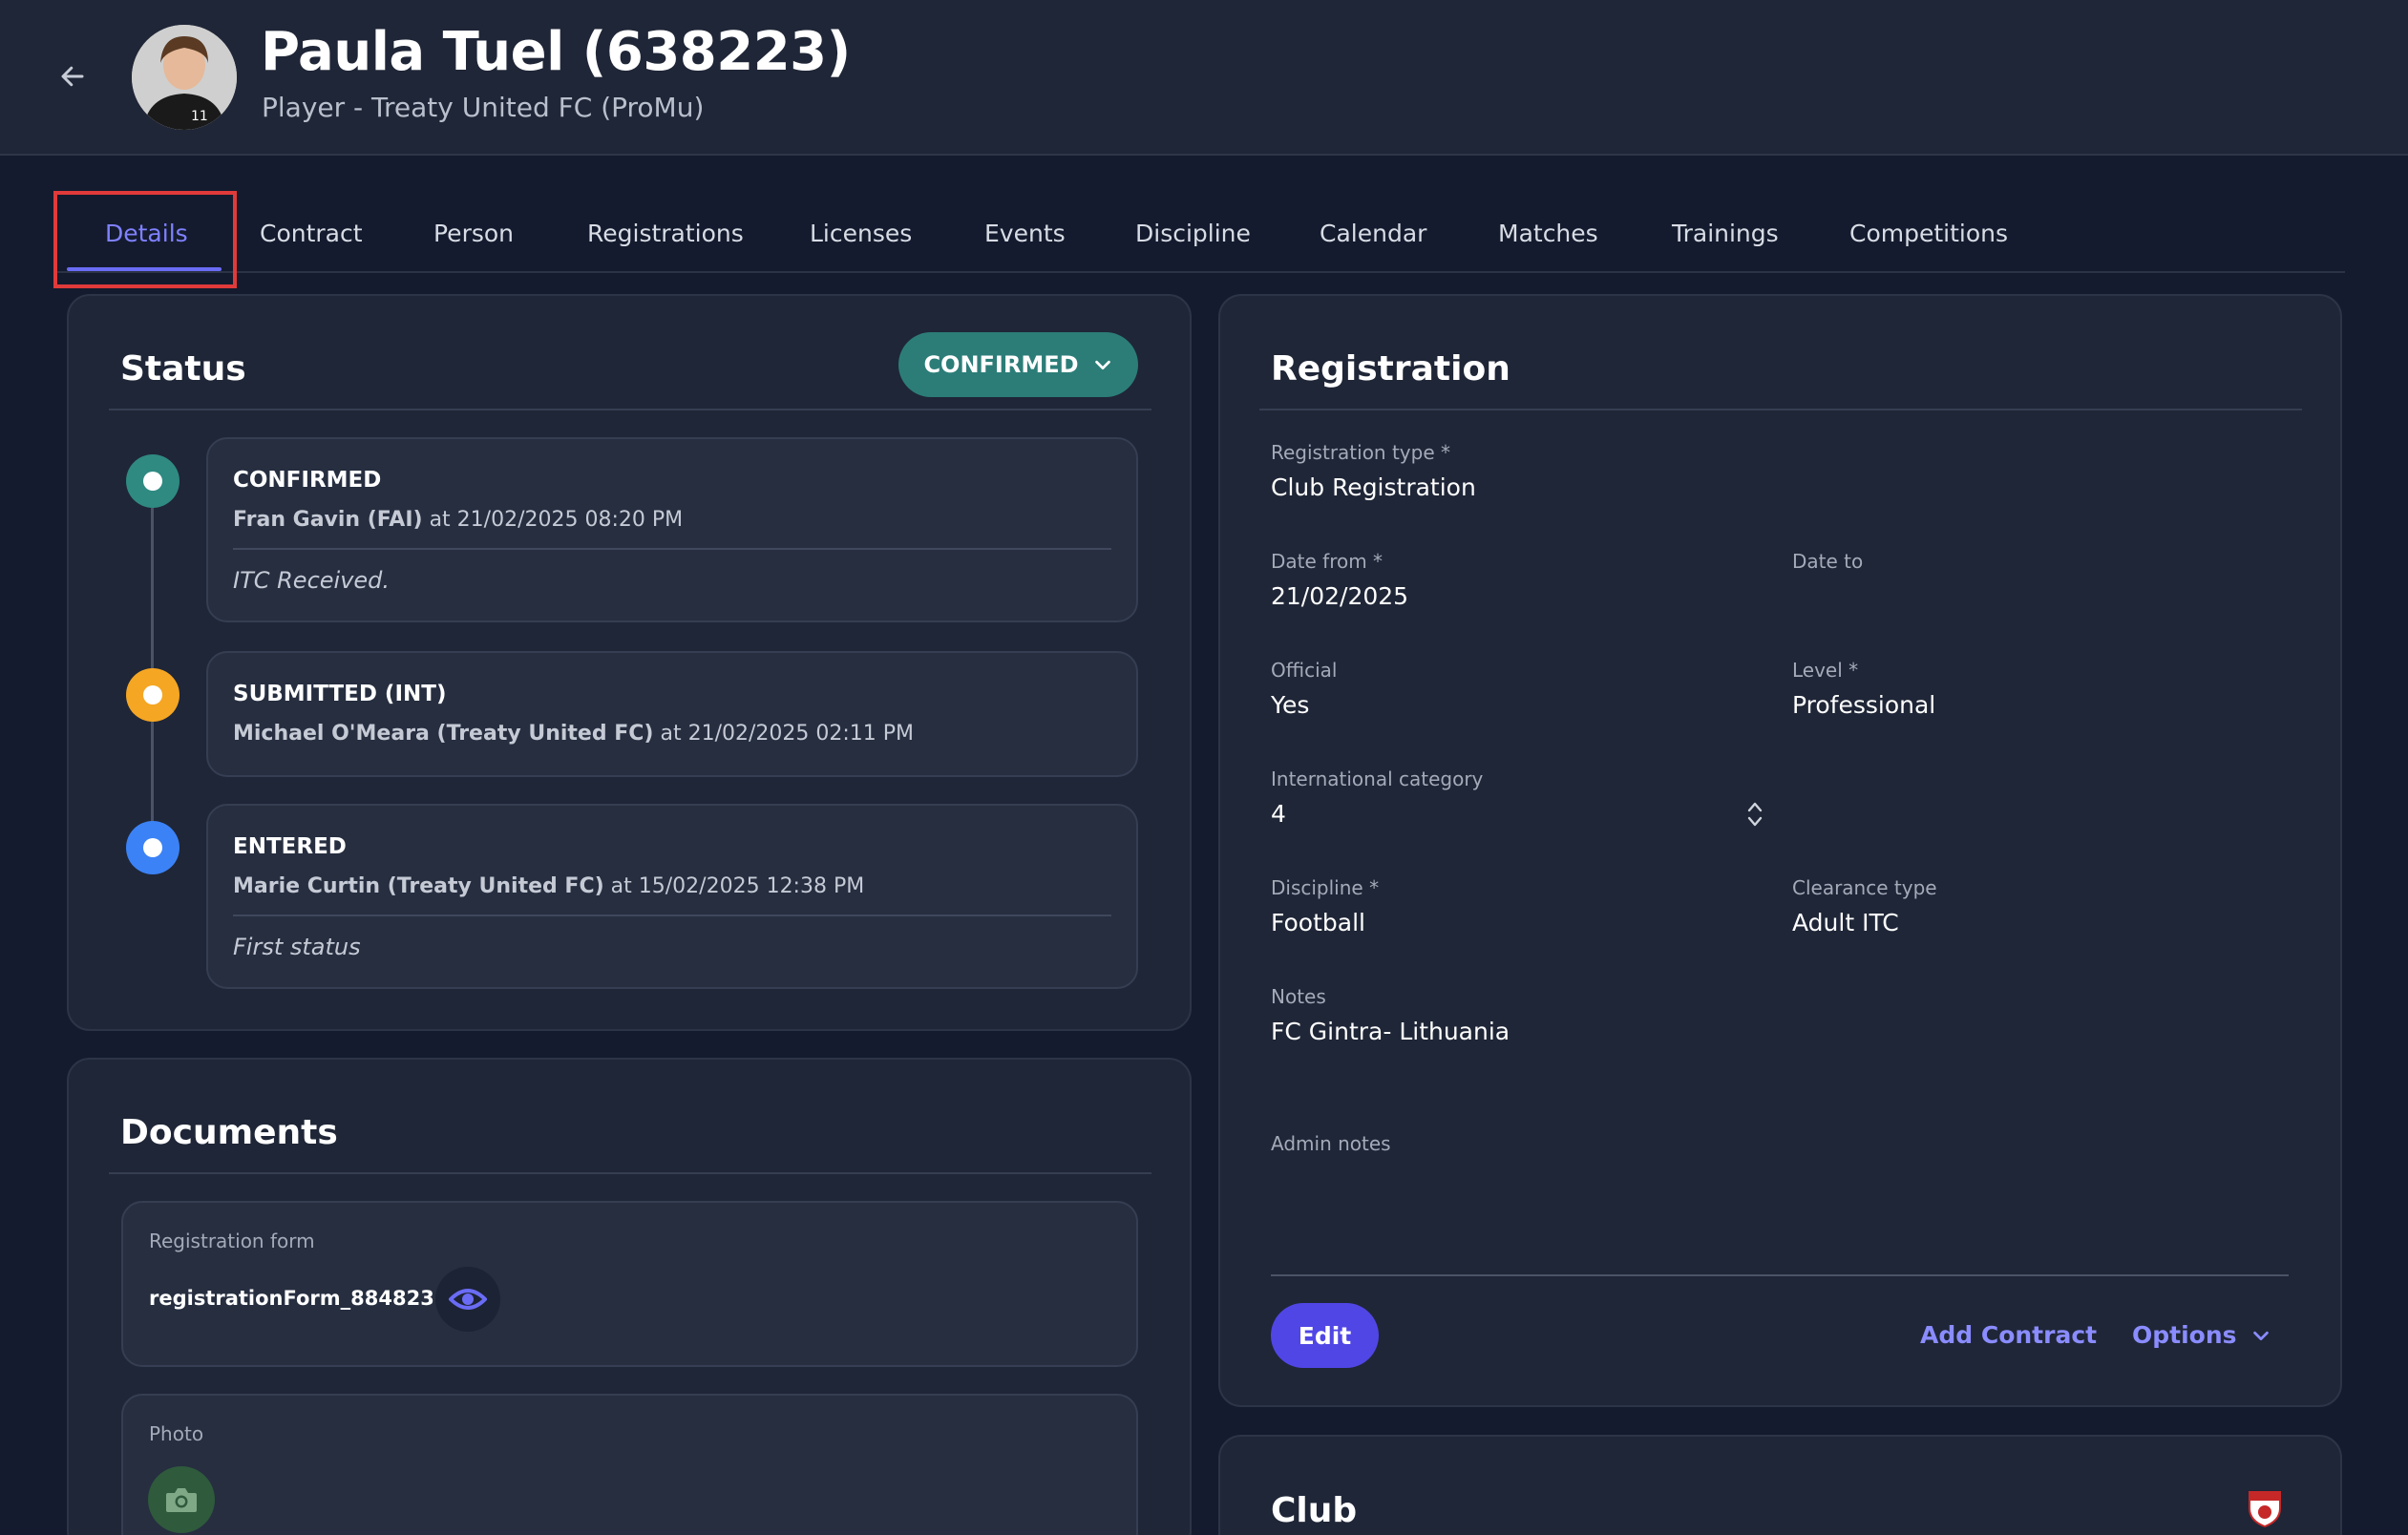 The image size is (2408, 1535). Describe the element at coordinates (1001, 364) in the screenshot. I see `status-dropdown-label: CONFIRMED` at that location.